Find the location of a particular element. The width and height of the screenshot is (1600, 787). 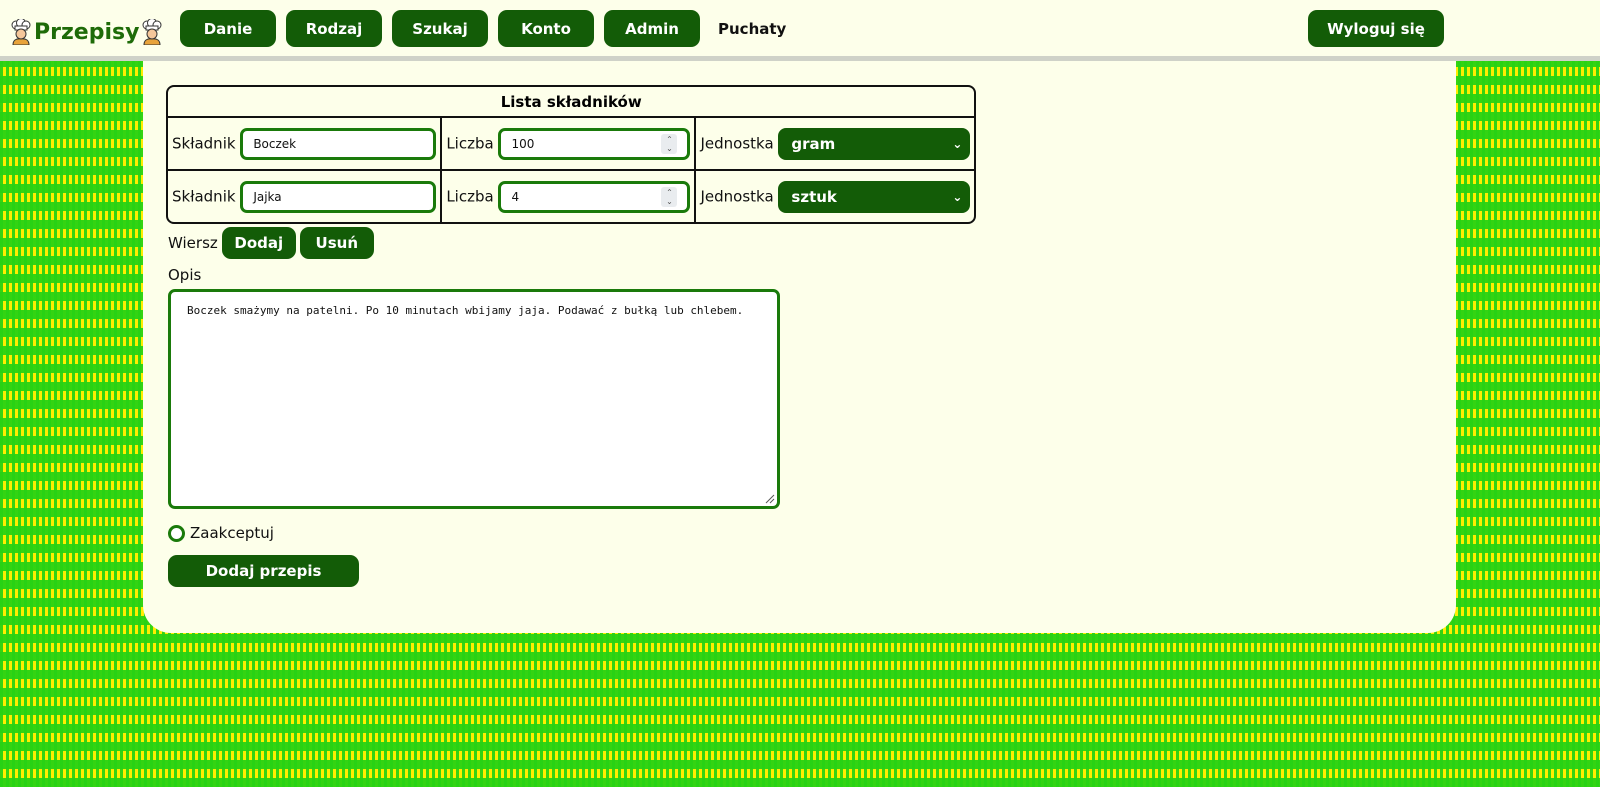

description-label: Opis is located at coordinates (185, 275).